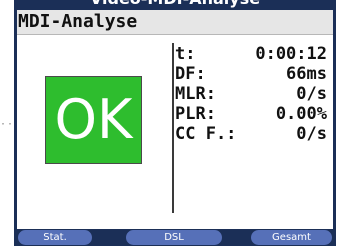 This screenshot has width=339, height=246. What do you see at coordinates (251, 134) in the screenshot?
I see `stat-row-ccf: CC F.: 0/s` at bounding box center [251, 134].